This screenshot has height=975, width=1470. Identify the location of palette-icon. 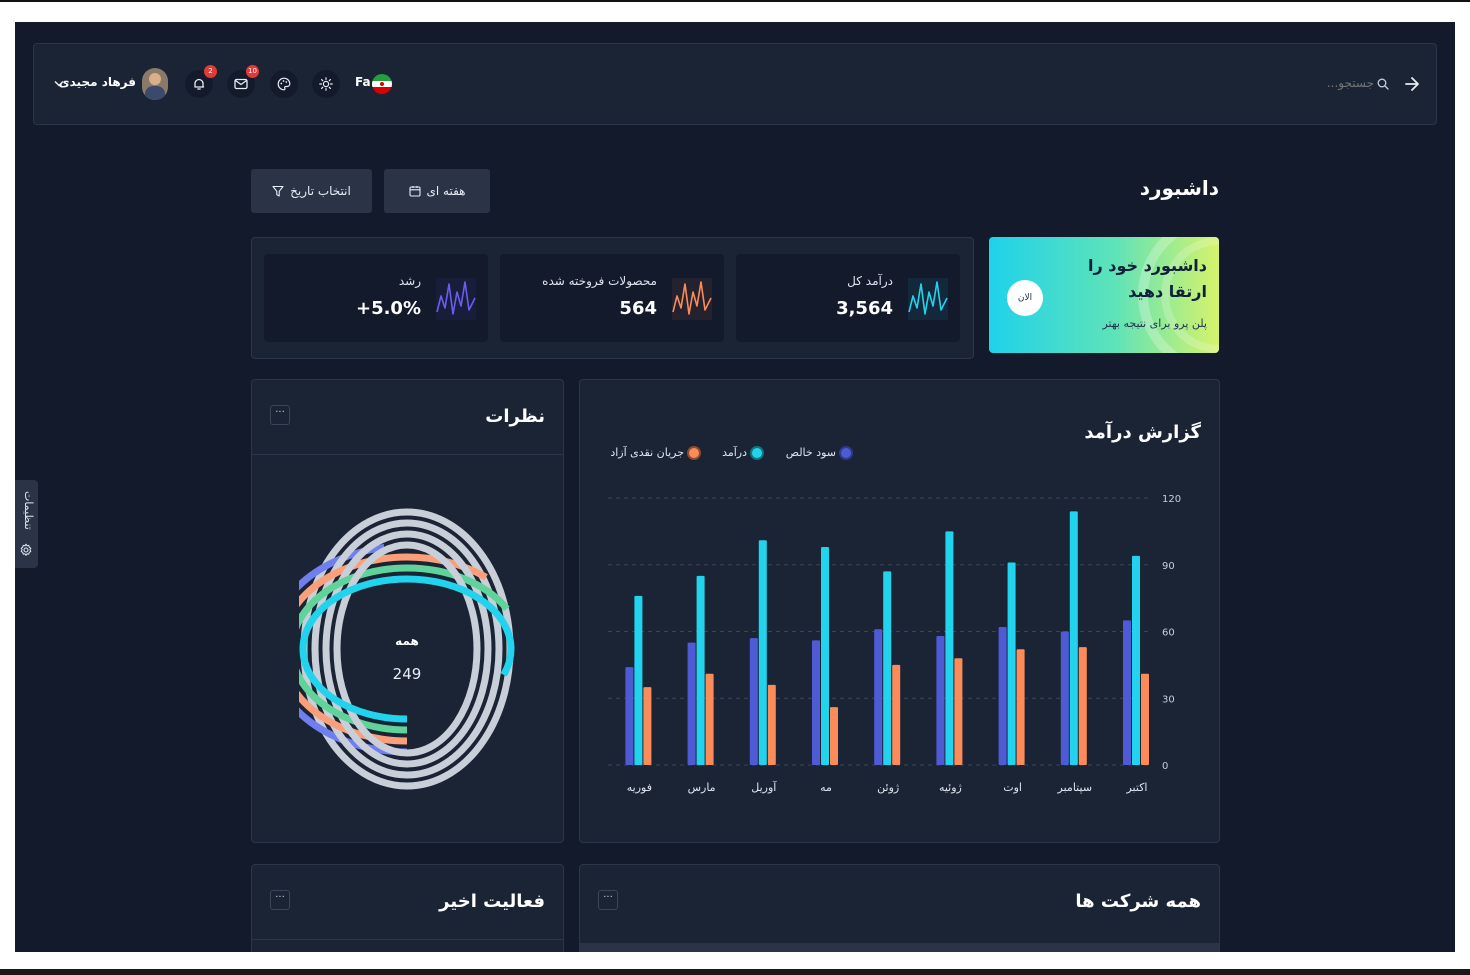
(284, 84).